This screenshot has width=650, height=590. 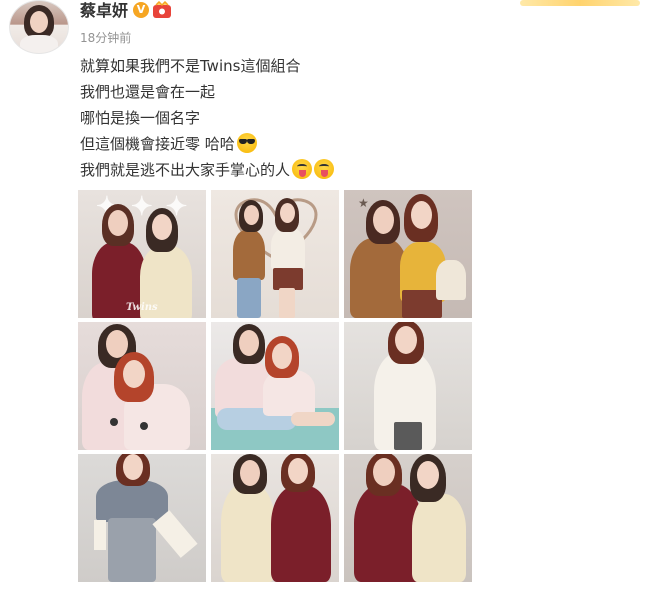 I want to click on photo-1: ✦ ✦ ✦ Twins, so click(x=142, y=254).